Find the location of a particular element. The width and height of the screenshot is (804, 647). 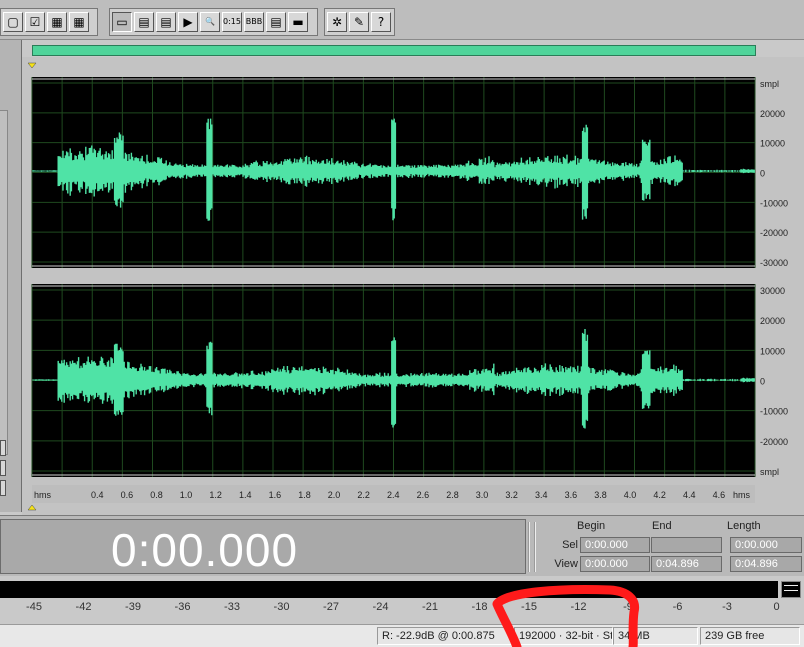

zoom-button: 🔍 is located at coordinates (210, 22).